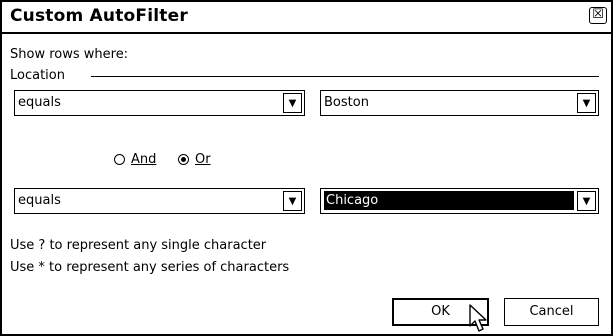 The height and width of the screenshot is (336, 613). Describe the element at coordinates (345, 76) in the screenshot. I see `group-divider` at that location.